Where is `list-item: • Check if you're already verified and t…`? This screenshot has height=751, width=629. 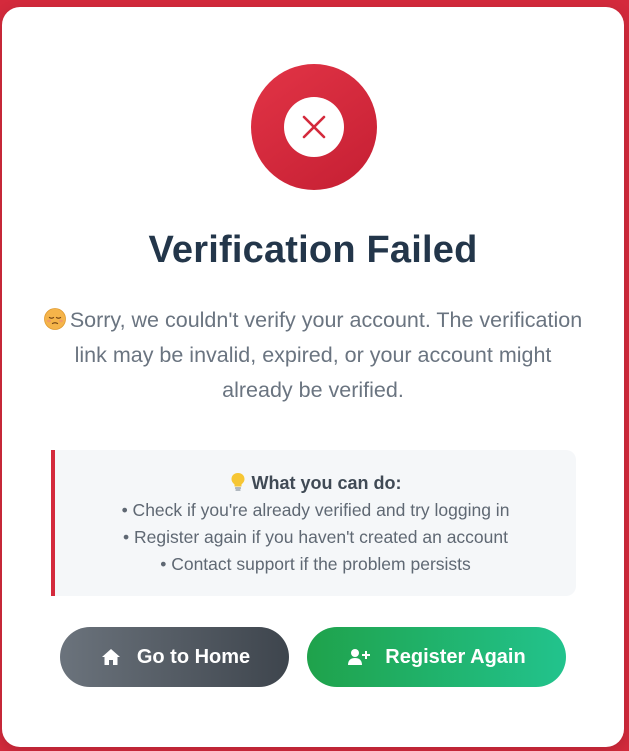
list-item: • Check if you're already verified and t… is located at coordinates (315, 510).